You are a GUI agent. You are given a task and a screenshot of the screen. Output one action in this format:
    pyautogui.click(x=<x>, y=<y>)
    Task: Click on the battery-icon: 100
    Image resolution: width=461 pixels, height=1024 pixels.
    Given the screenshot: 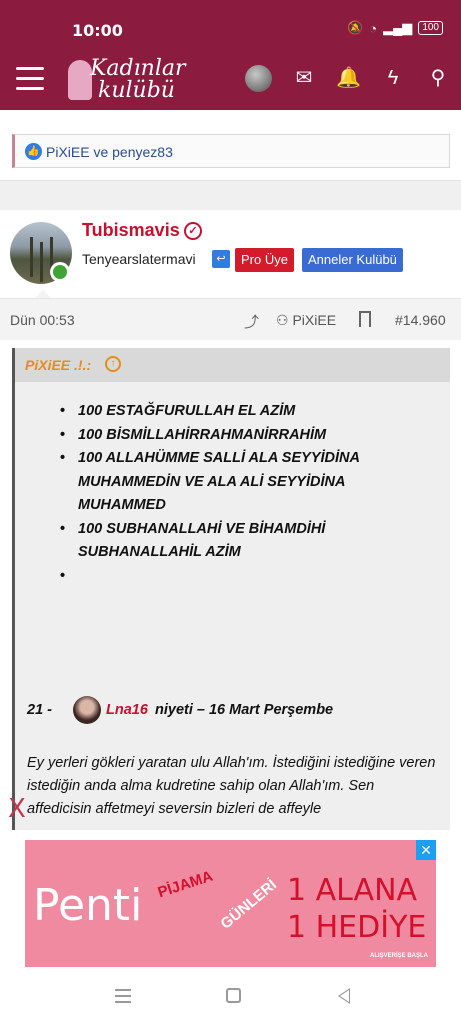 What is the action you would take?
    pyautogui.click(x=430, y=28)
    